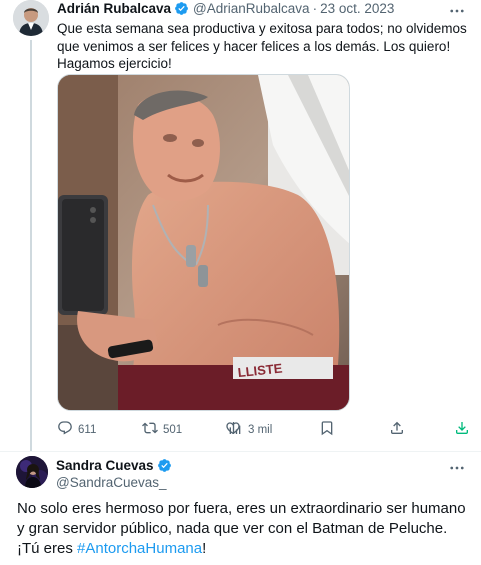  I want to click on retweet-icon, so click(152, 429).